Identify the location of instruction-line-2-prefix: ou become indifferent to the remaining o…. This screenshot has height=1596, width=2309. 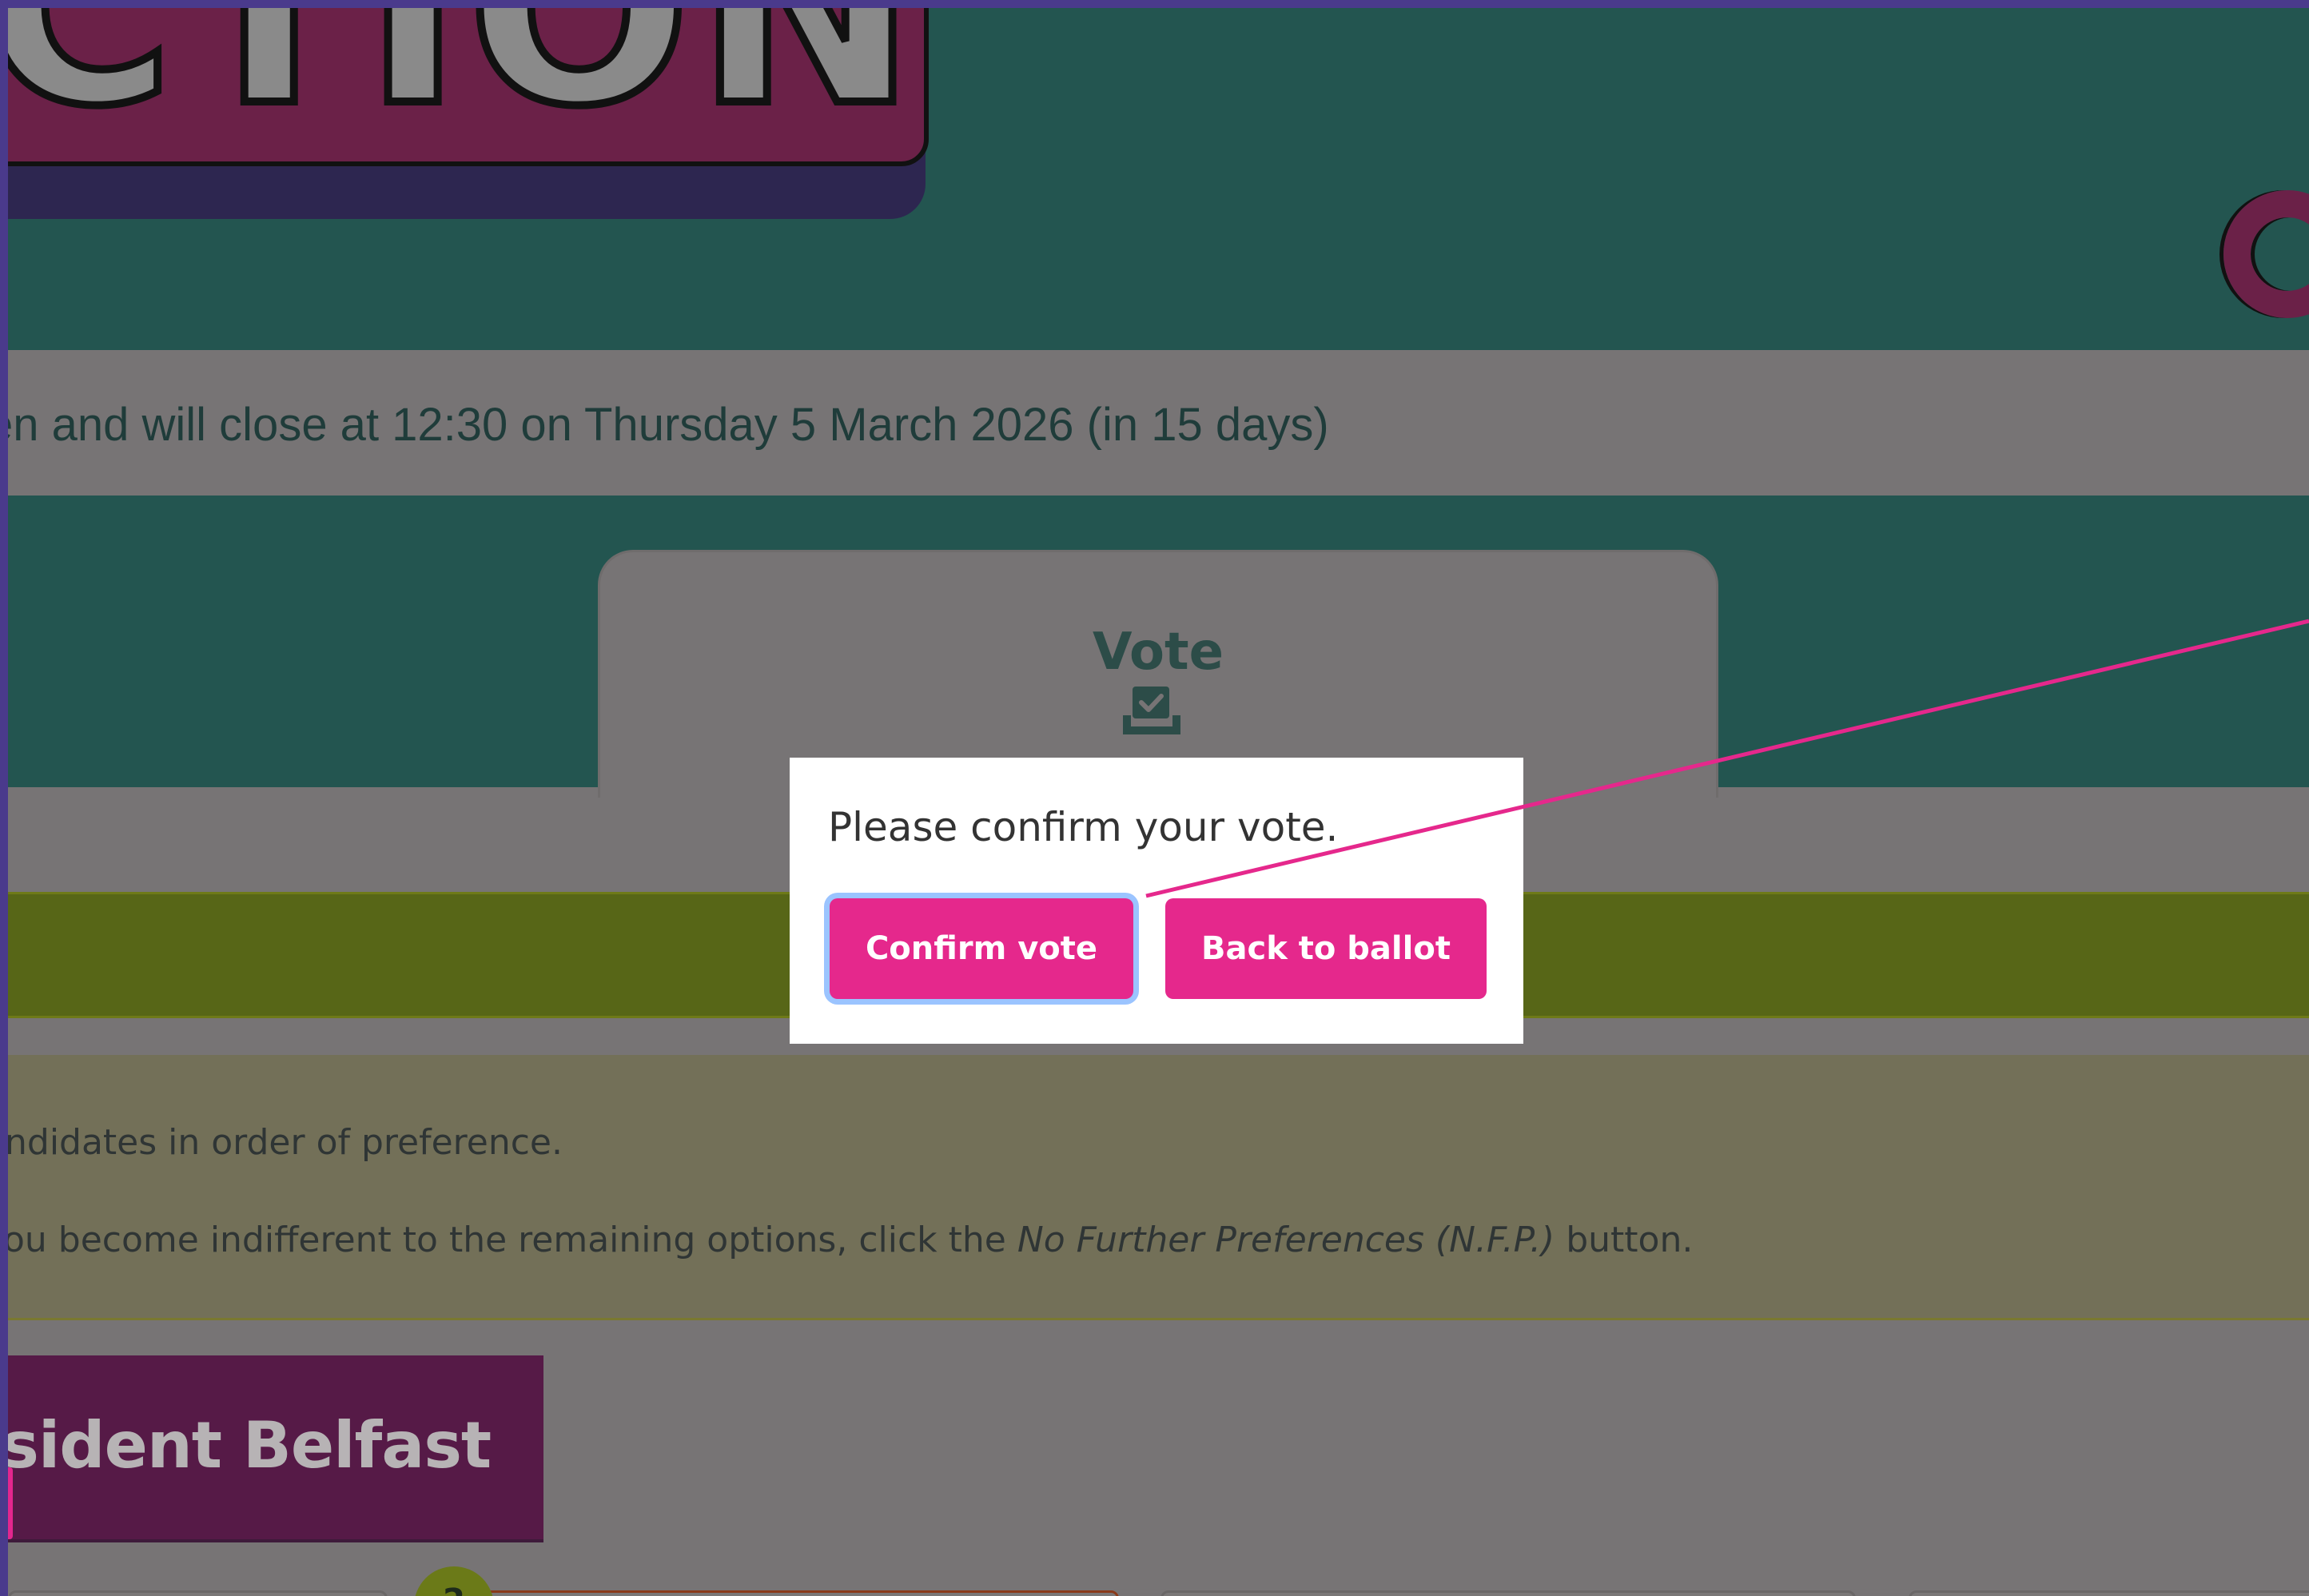
(512, 1240).